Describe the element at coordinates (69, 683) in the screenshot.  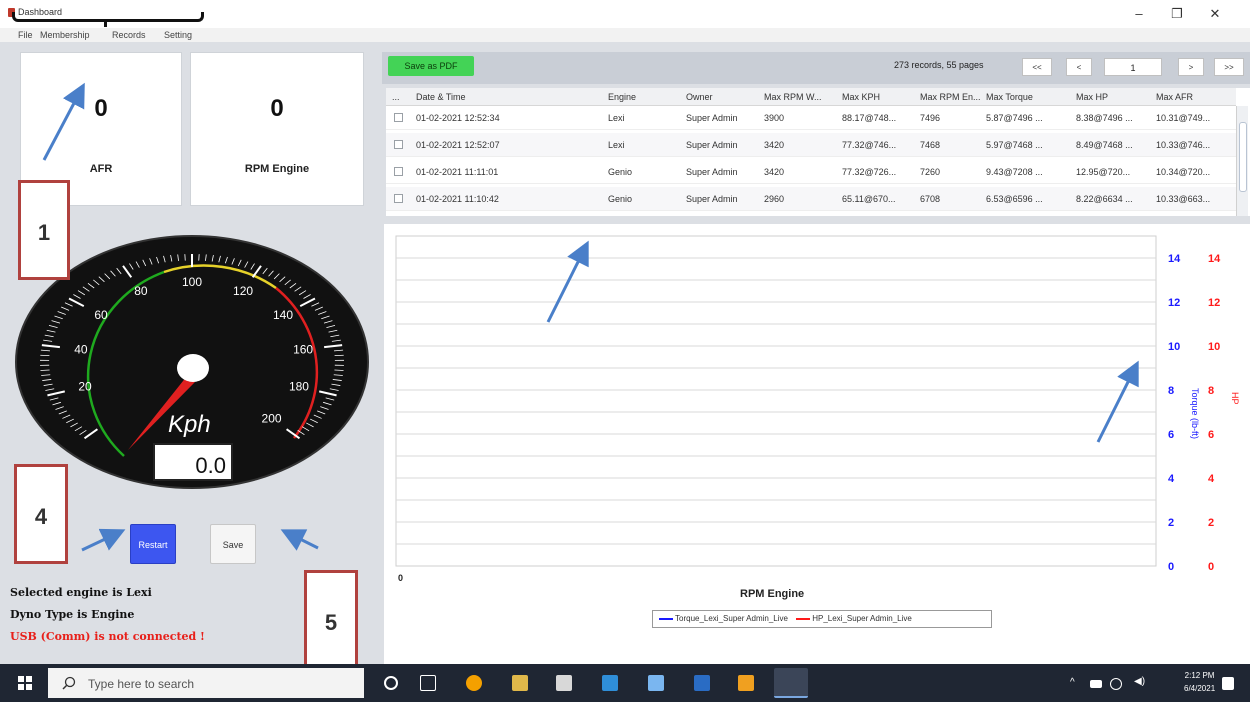
I see `search-icon` at that location.